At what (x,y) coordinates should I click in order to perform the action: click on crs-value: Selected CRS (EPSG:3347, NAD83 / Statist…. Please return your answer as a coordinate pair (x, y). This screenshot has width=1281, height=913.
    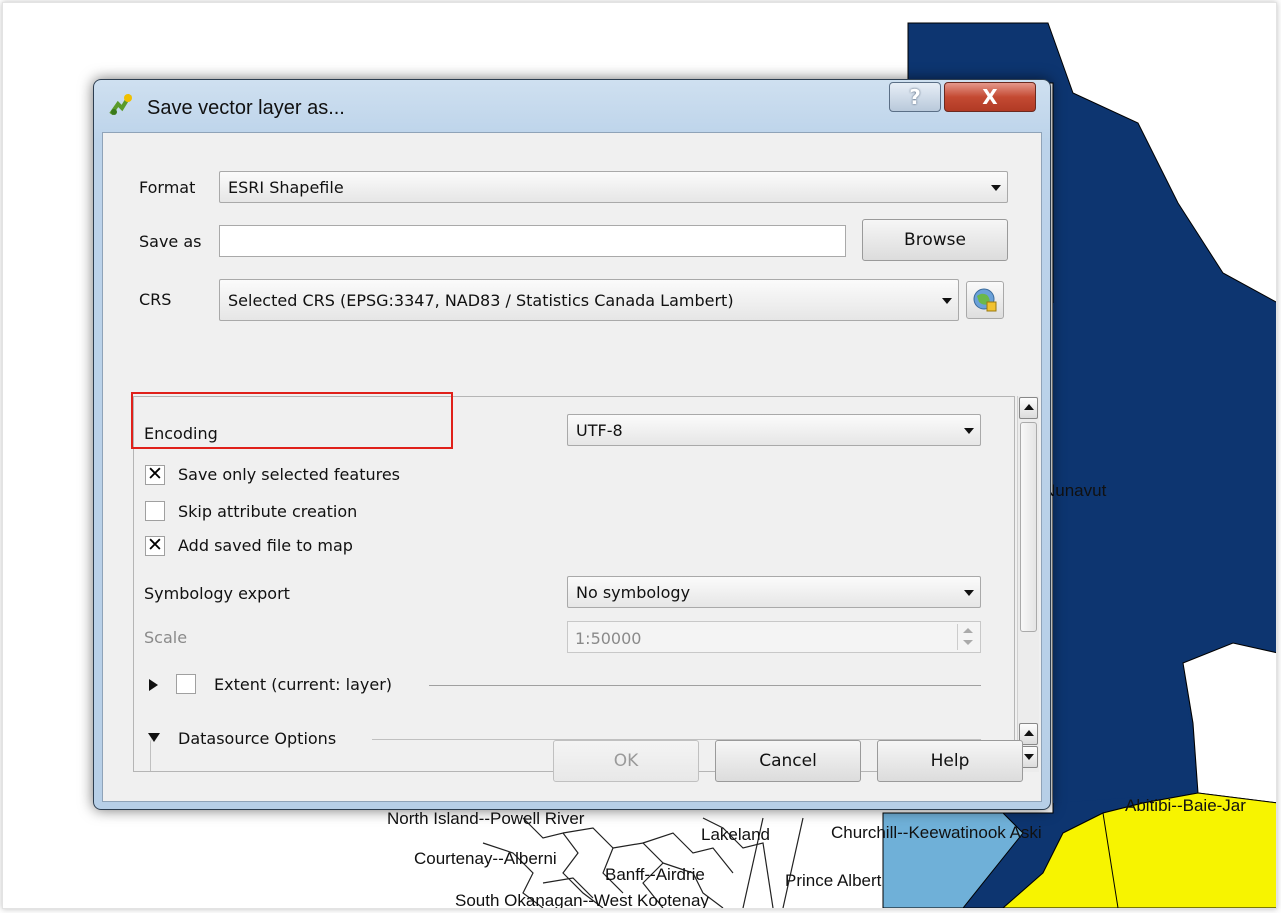
    Looking at the image, I should click on (481, 300).